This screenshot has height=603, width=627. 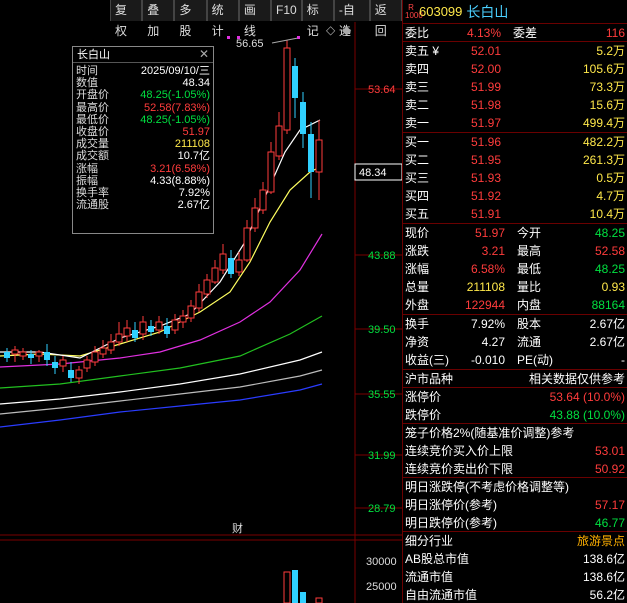 I want to click on market-note: 相关数据仅供参考, so click(x=576, y=379).